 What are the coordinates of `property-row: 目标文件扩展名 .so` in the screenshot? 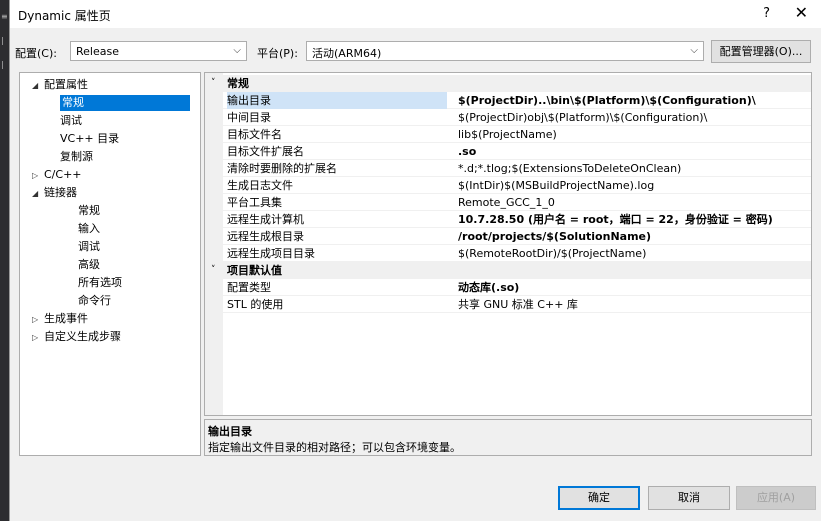 It's located at (508, 151).